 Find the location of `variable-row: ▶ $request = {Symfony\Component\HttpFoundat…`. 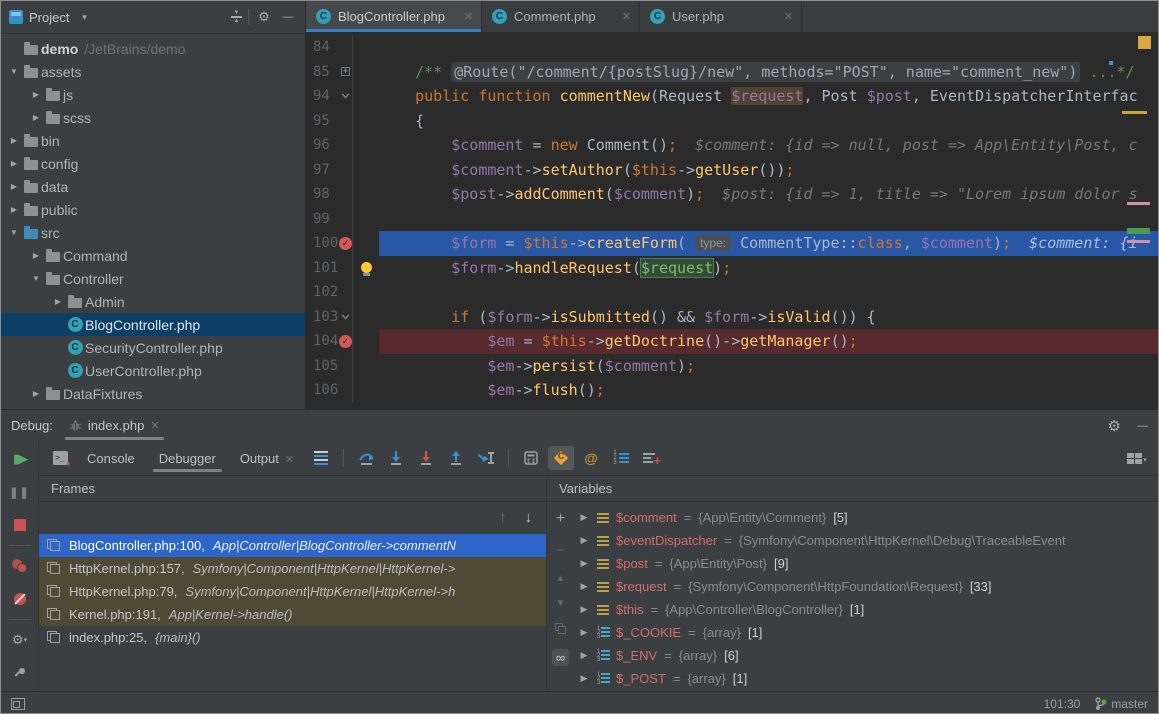

variable-row: ▶ $request = {Symfony\Component\HttpFoundat… is located at coordinates (866, 586).